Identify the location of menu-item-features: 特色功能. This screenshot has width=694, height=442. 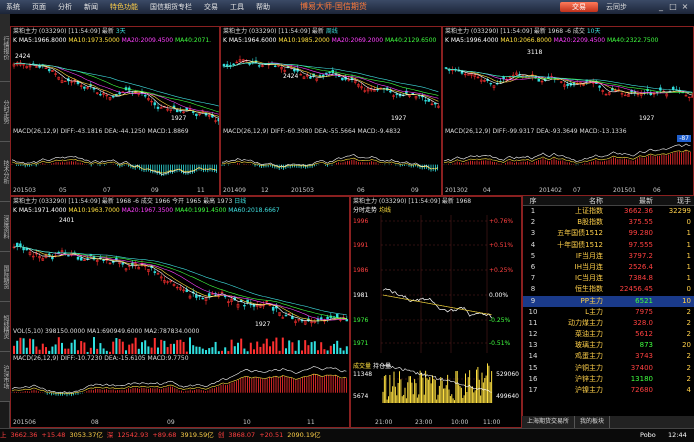
(124, 7).